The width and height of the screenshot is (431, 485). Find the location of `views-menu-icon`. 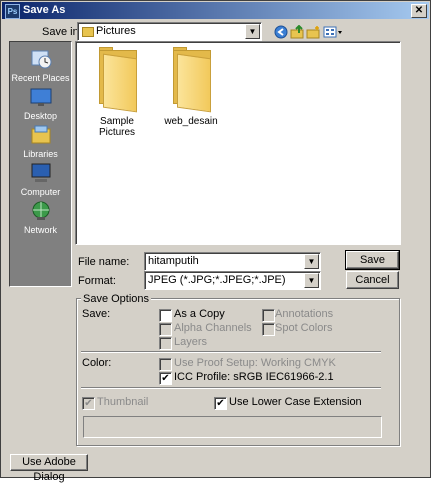

views-menu-icon is located at coordinates (333, 31).